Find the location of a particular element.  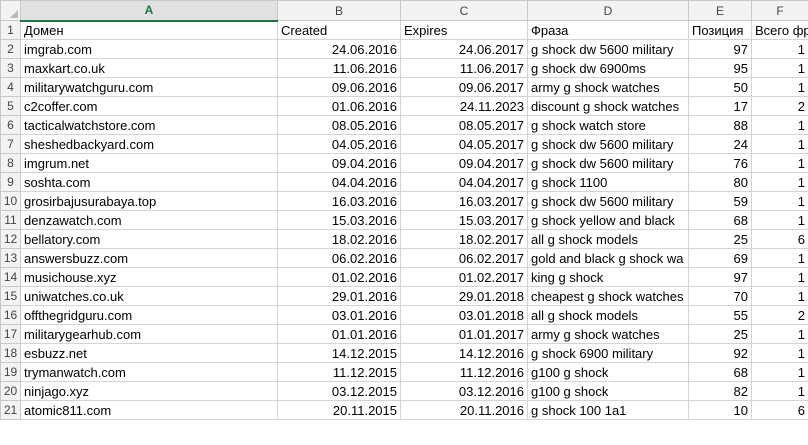

cell-domain: uniwatches.co.uk is located at coordinates (149, 296).